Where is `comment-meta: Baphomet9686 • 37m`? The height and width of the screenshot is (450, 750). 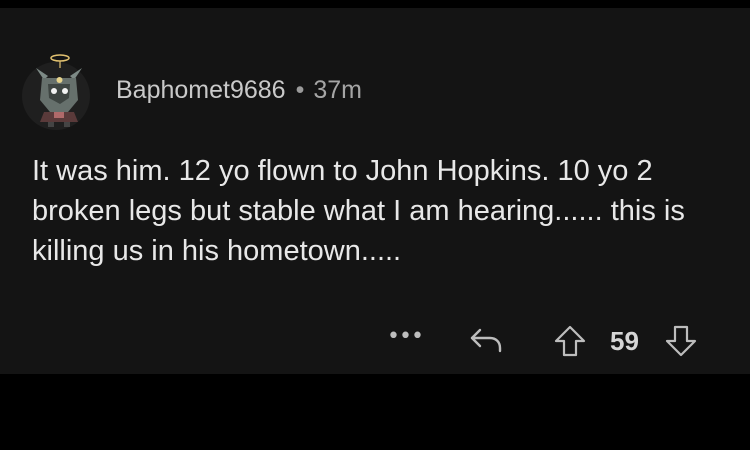
comment-meta: Baphomet9686 • 37m is located at coordinates (239, 90).